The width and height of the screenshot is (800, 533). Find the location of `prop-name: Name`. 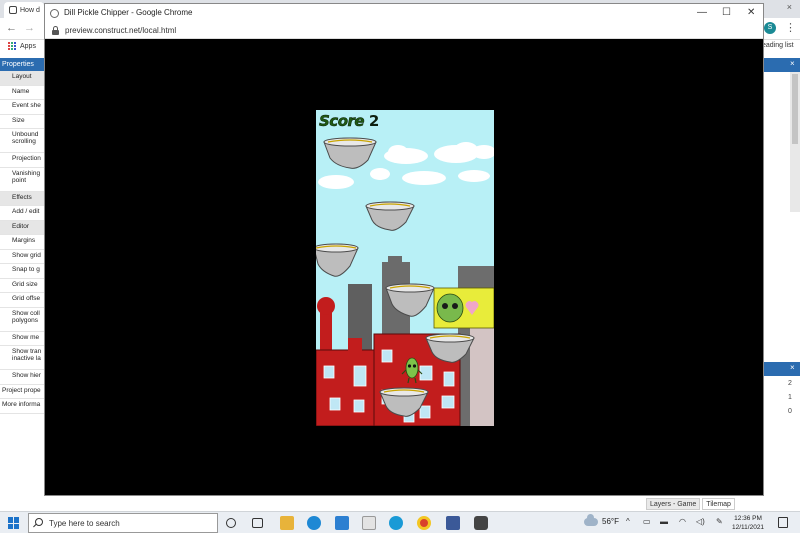

prop-name: Name is located at coordinates (23, 93).